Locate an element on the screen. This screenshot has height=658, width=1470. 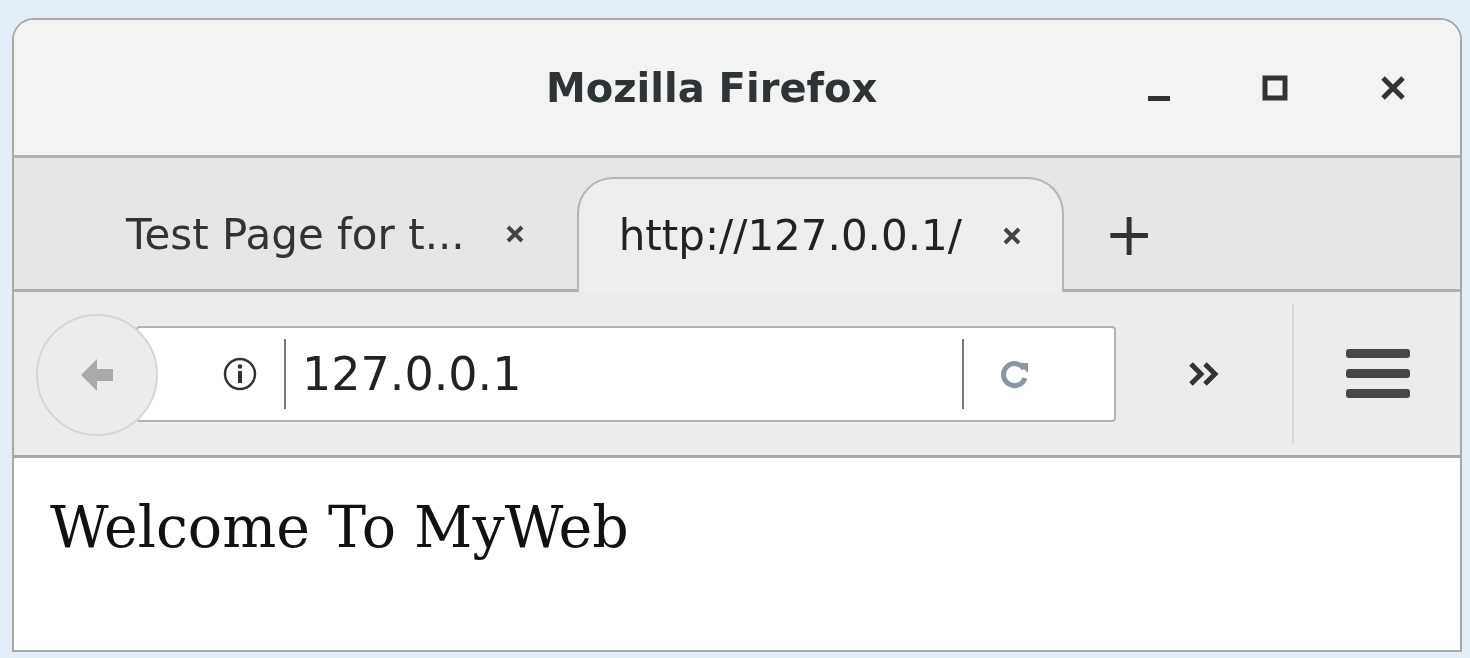
minimize-icon is located at coordinates (1159, 98).